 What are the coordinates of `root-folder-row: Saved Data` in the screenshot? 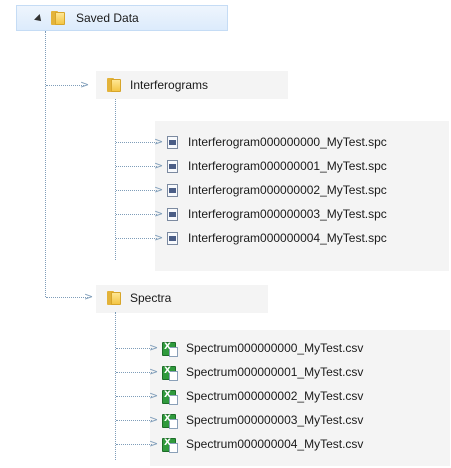 It's located at (122, 18).